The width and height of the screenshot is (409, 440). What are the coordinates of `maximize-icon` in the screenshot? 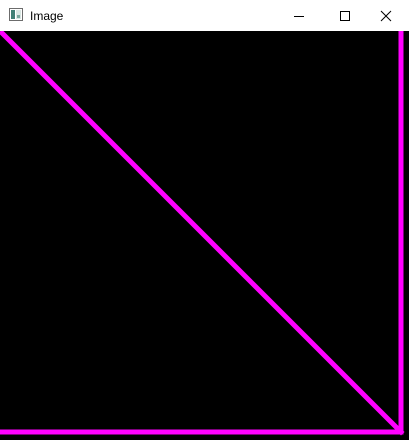 It's located at (345, 15).